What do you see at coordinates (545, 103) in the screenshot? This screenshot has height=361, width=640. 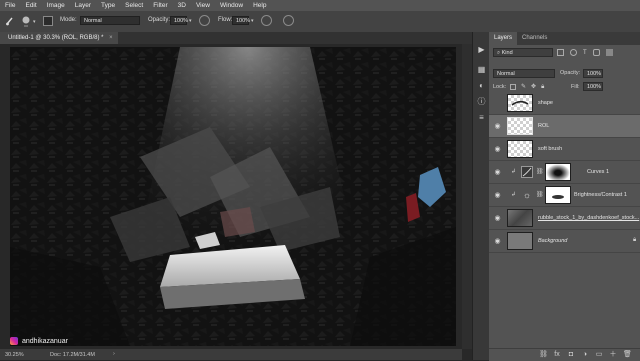 I see `layer-name: shape` at bounding box center [545, 103].